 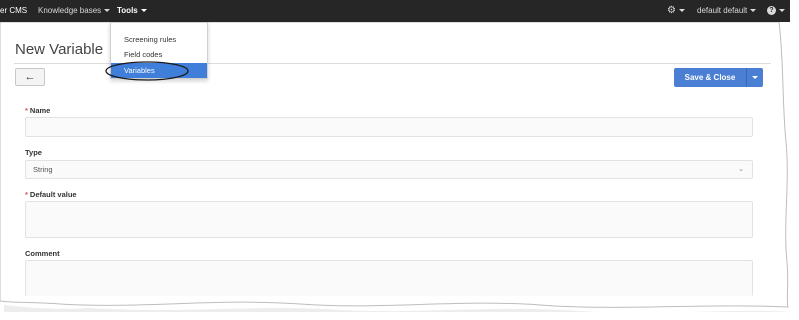 I want to click on default-value-input, so click(x=389, y=219).